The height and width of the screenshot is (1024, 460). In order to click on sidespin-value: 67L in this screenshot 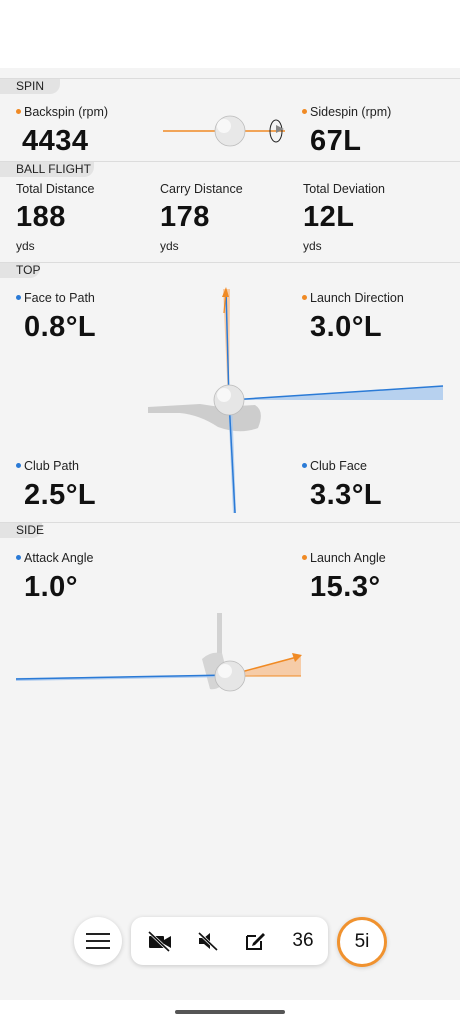, I will do `click(336, 141)`.